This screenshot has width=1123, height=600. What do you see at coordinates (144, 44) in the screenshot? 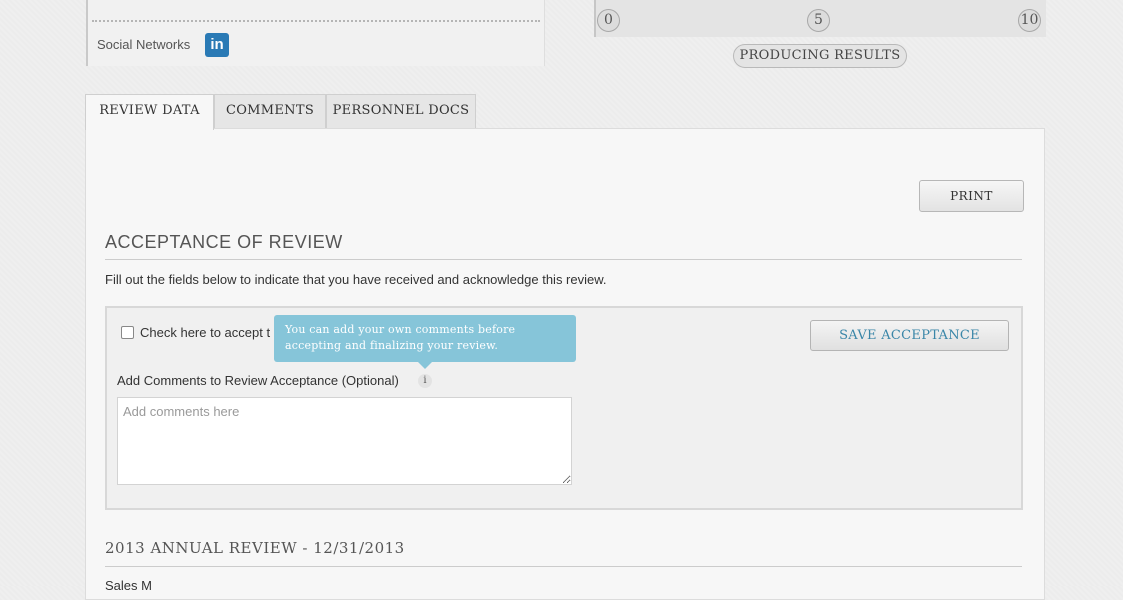
I see `social-networks-label: Social Networks` at bounding box center [144, 44].